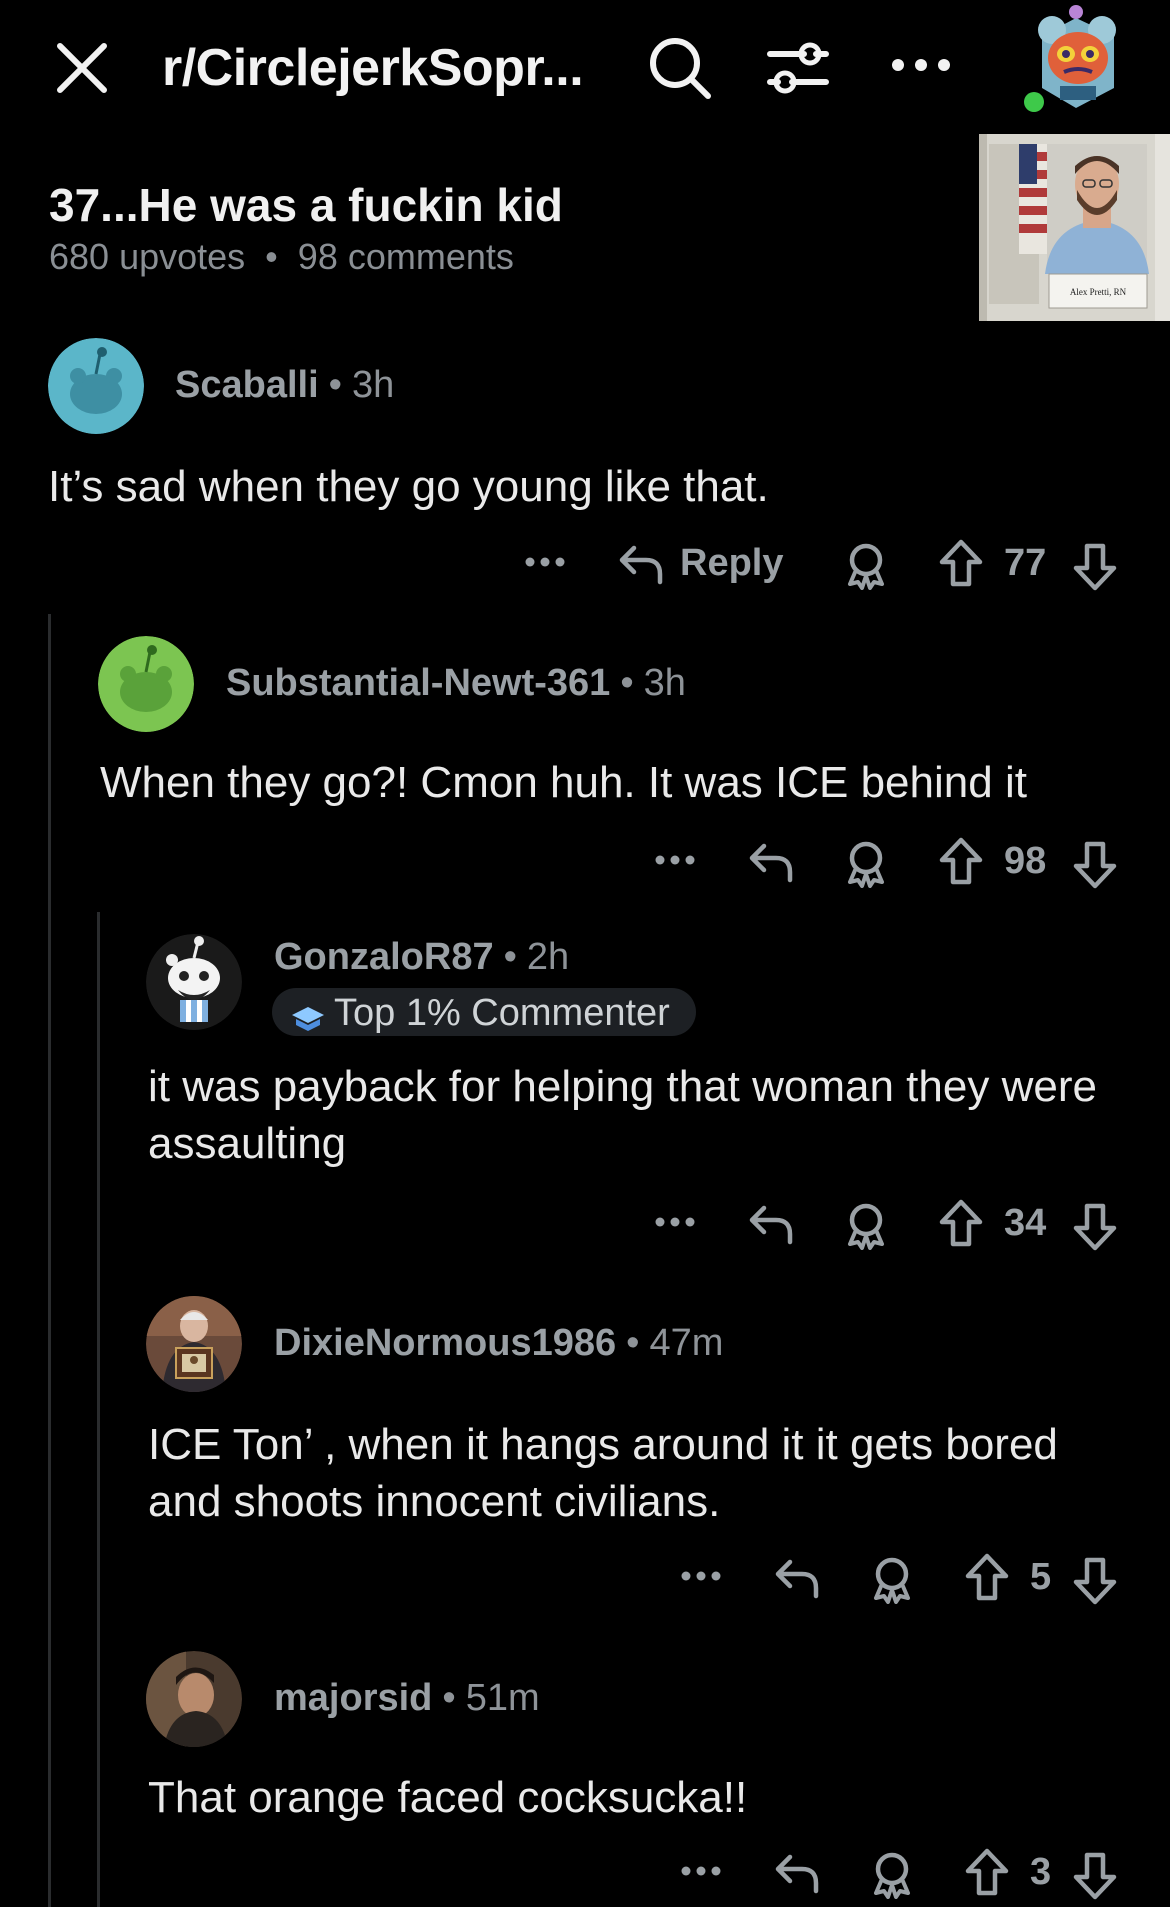  What do you see at coordinates (281, 257) in the screenshot?
I see `post-meta: 680 upvotes • 98 comments` at bounding box center [281, 257].